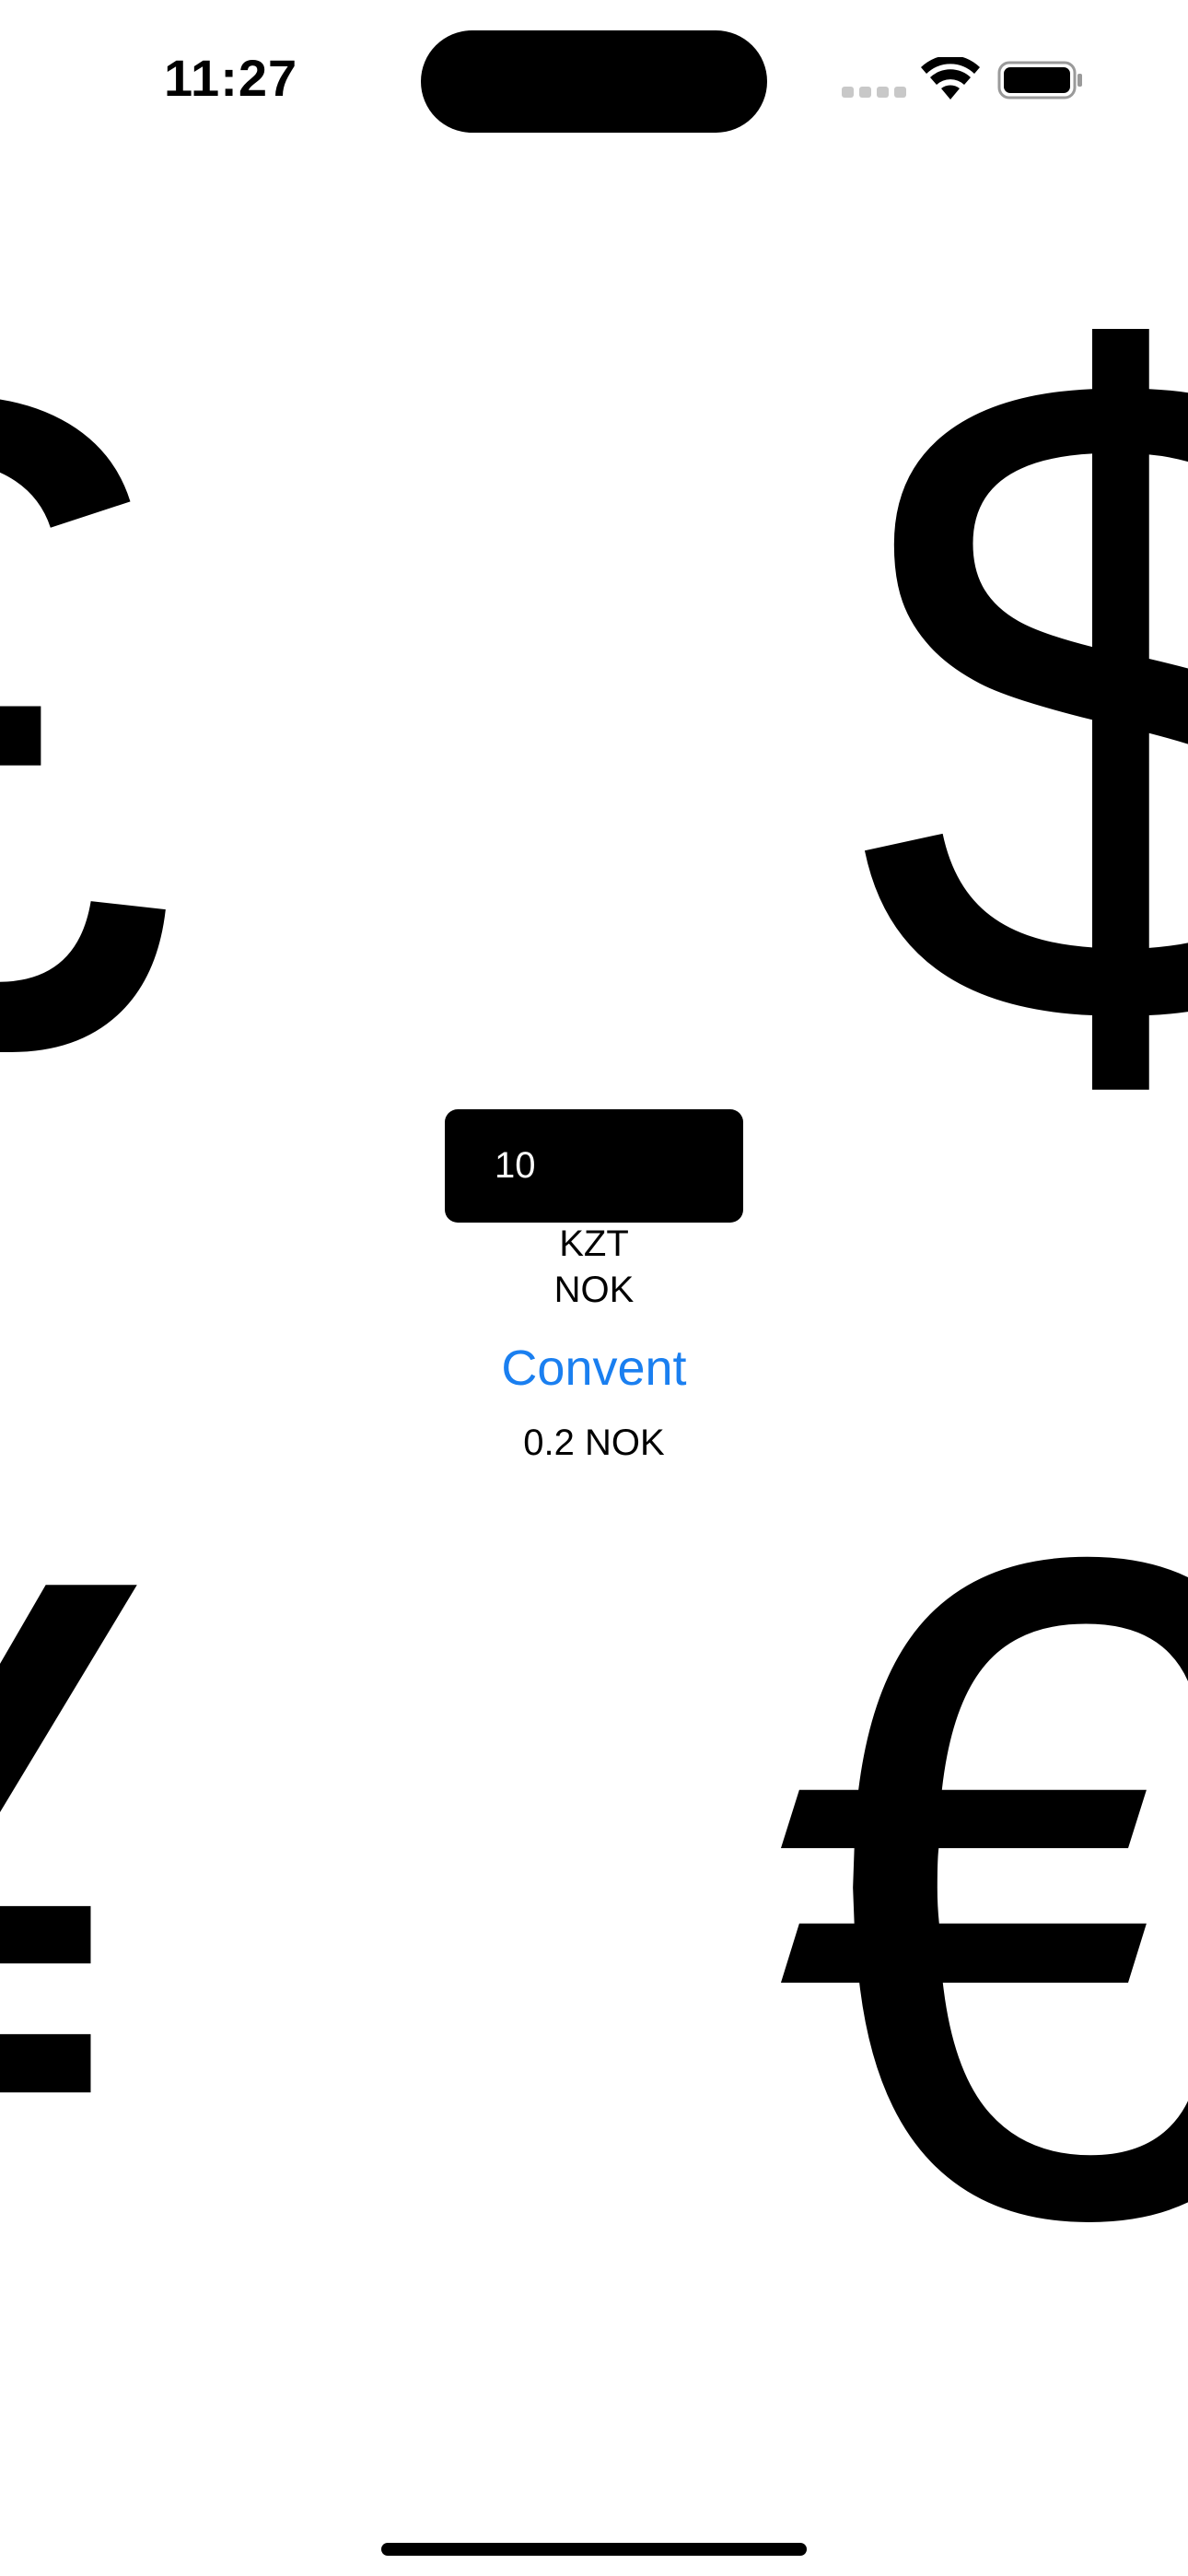 The height and width of the screenshot is (2576, 1188). I want to click on battery-icon, so click(1039, 80).